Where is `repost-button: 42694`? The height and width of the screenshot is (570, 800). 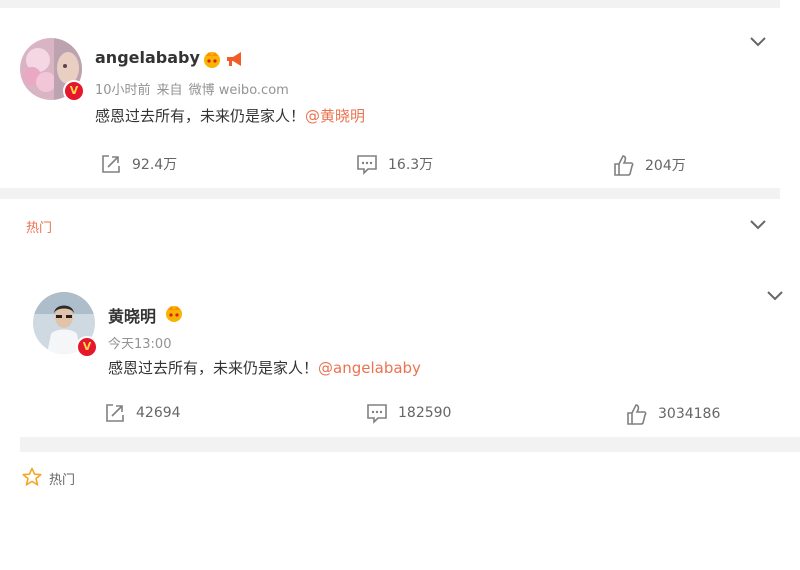
repost-button: 42694 is located at coordinates (142, 413).